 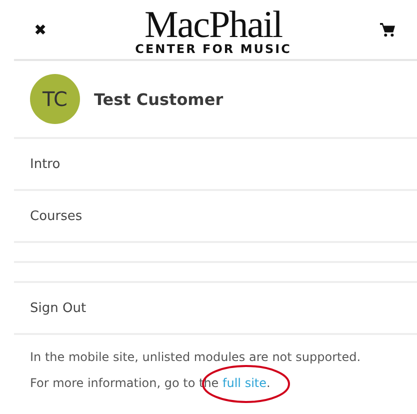 I want to click on close-icon: ✖, so click(x=40, y=29).